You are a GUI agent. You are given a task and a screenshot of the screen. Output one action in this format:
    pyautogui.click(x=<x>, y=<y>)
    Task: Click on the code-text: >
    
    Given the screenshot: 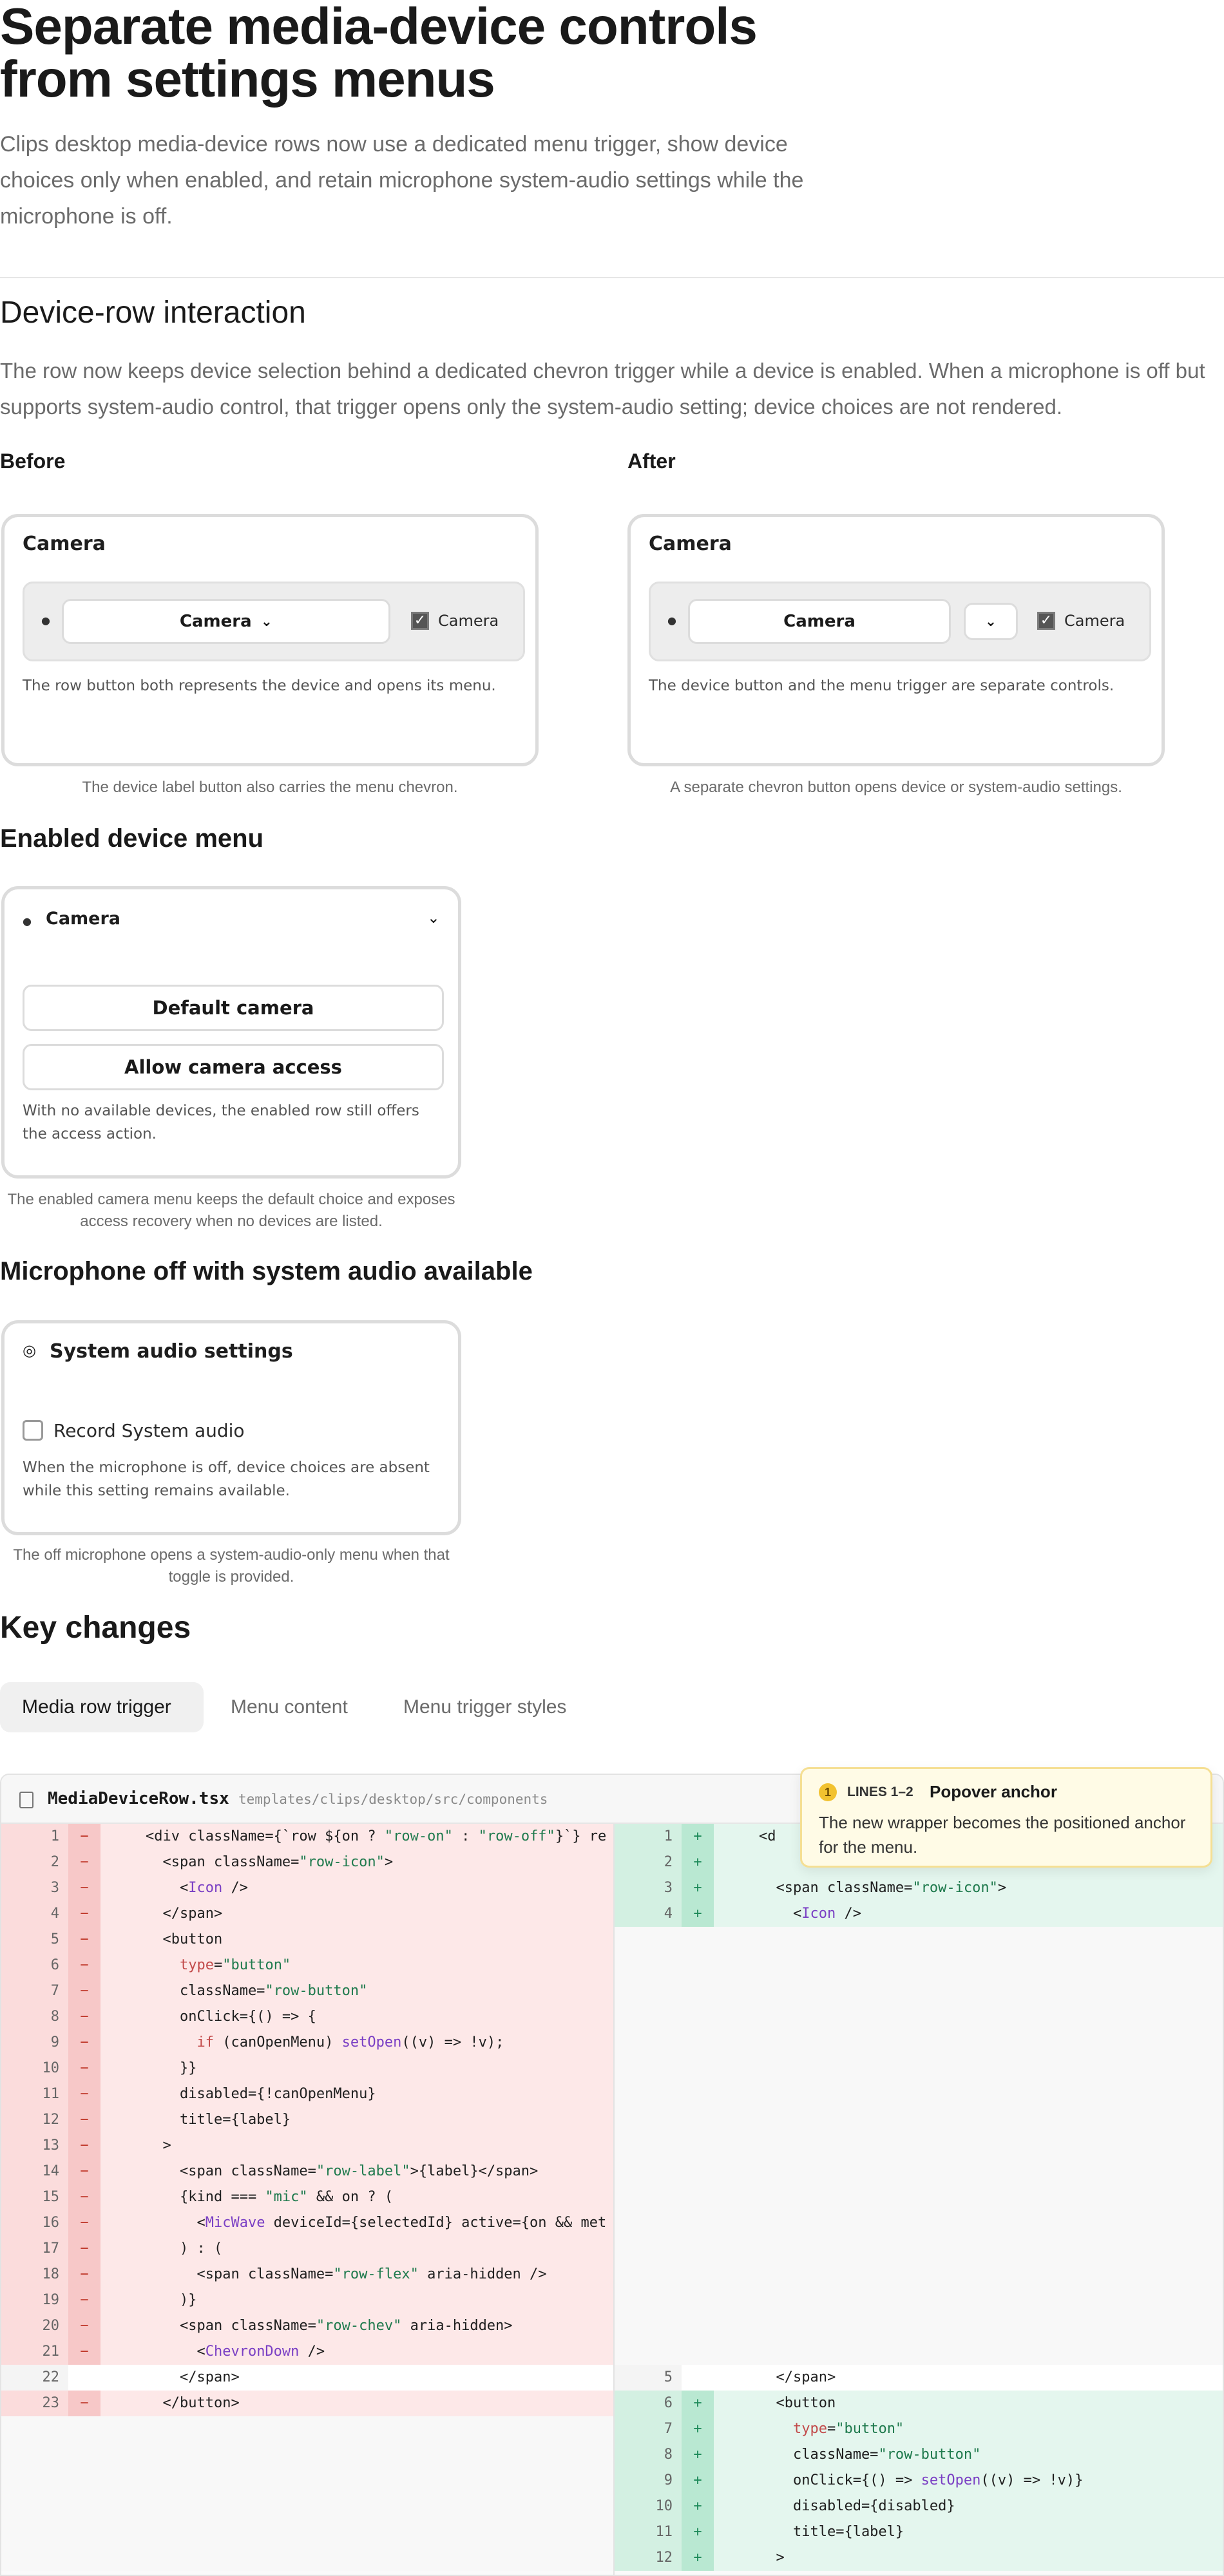 What is the action you would take?
    pyautogui.click(x=158, y=2145)
    